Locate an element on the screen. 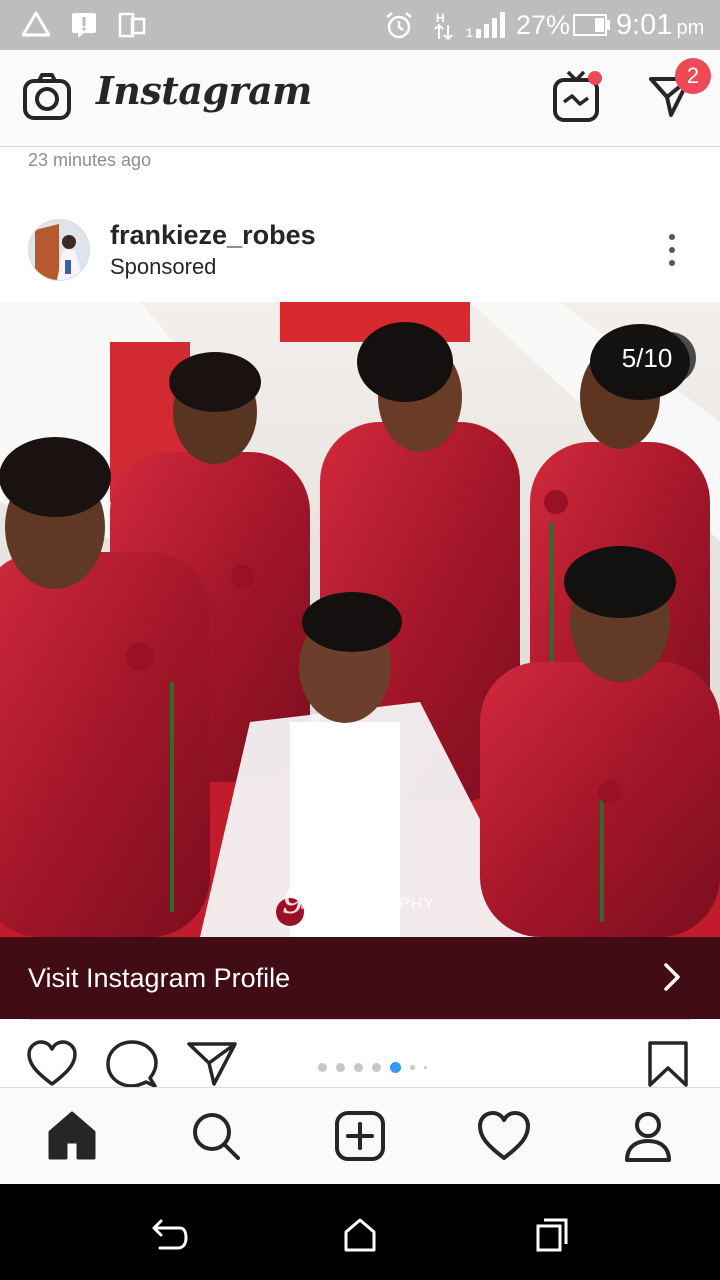 The image size is (720, 1280). instagram-logo: Instagram is located at coordinates (204, 90).